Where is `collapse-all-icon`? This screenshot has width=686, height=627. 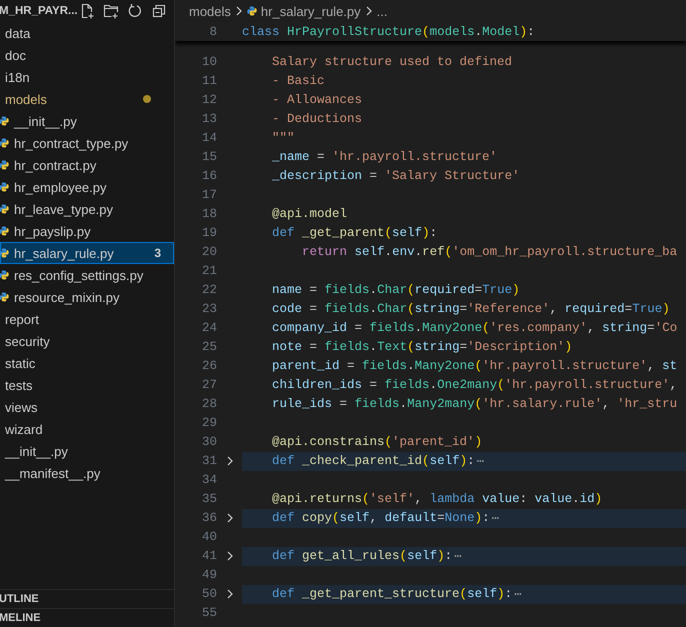 collapse-all-icon is located at coordinates (159, 11).